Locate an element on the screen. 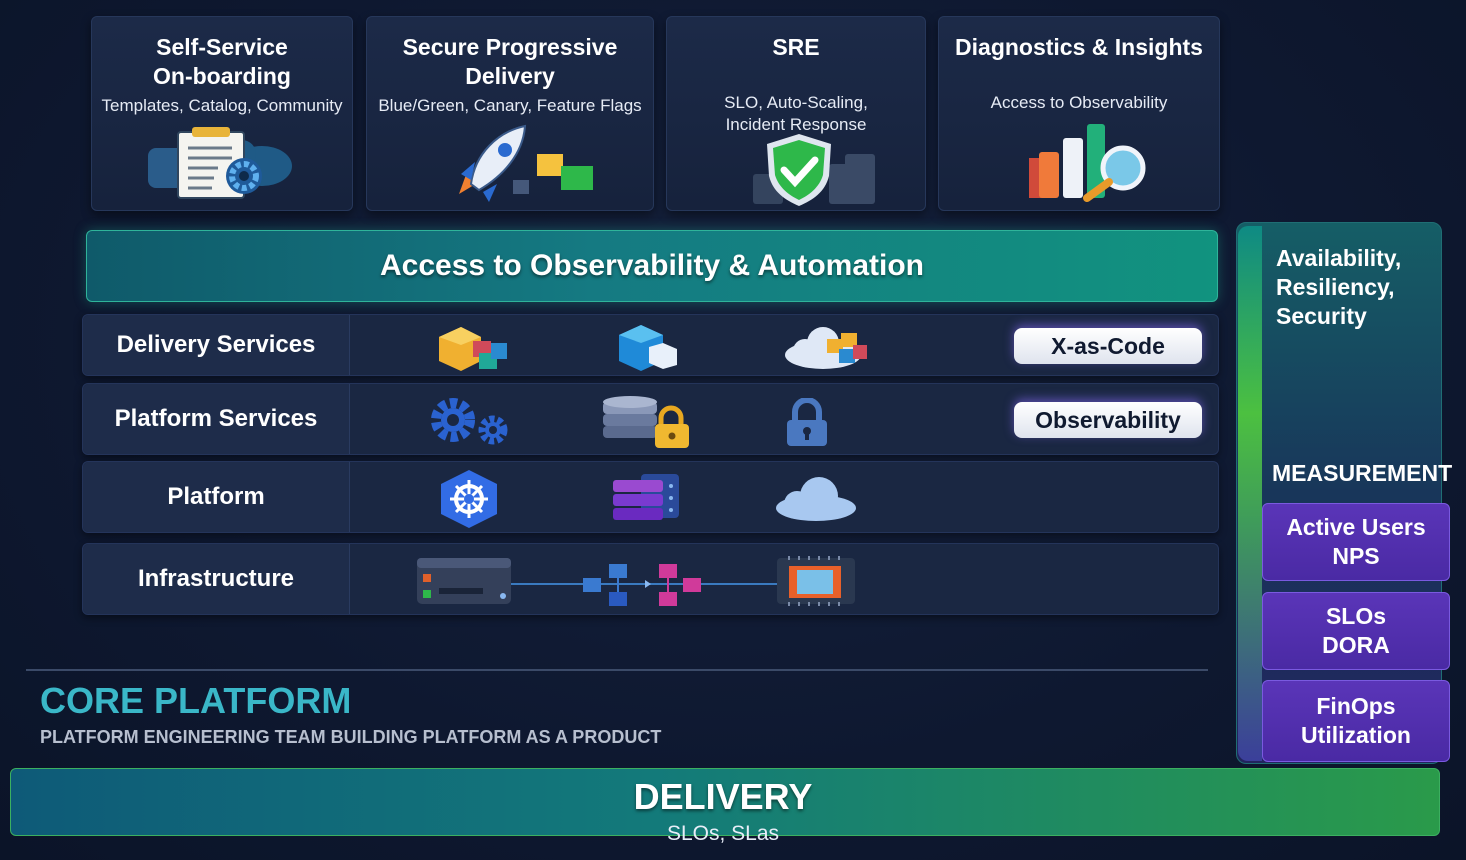 The width and height of the screenshot is (1466, 860). banner-text: Access to Observability & Automation is located at coordinates (651, 265).